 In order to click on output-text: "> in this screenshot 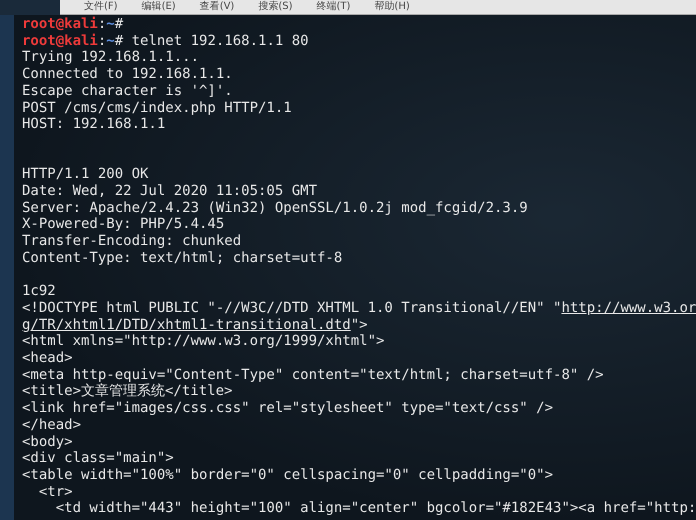, I will do `click(359, 324)`.